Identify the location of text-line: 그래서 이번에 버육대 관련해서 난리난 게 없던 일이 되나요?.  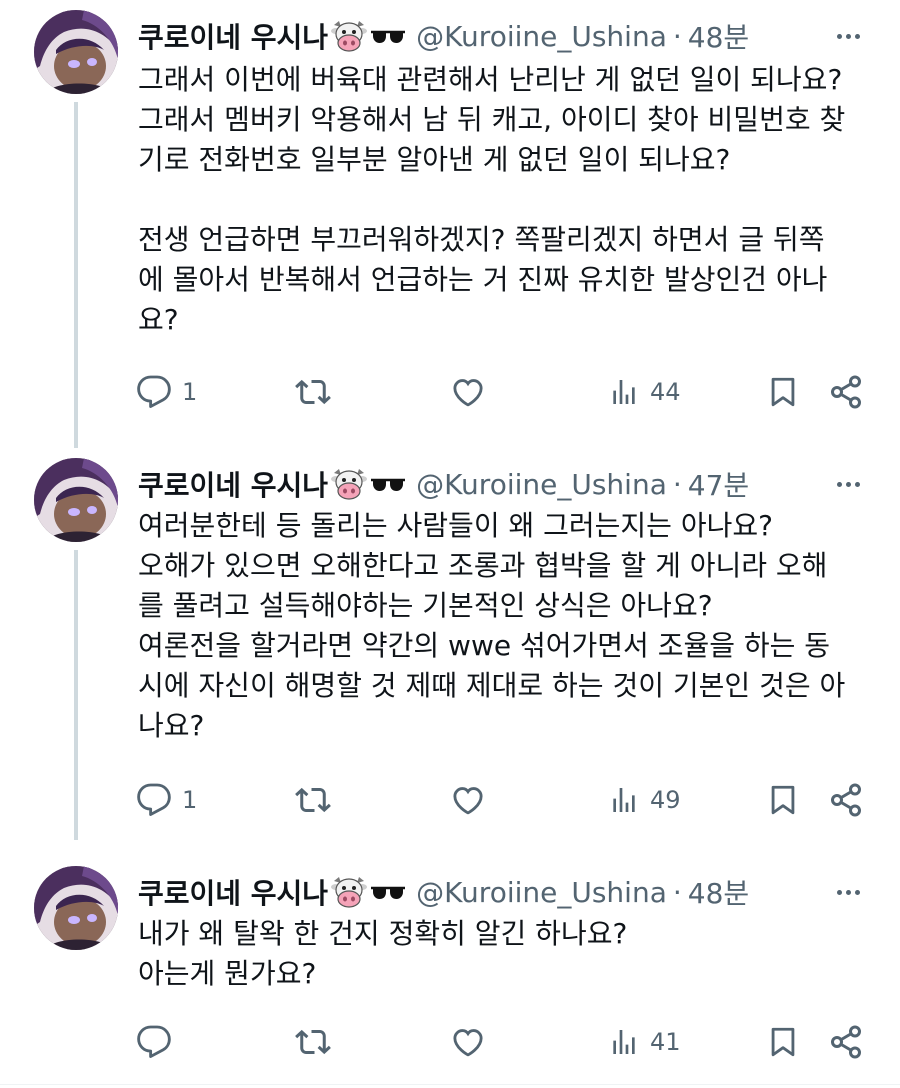
(490, 79).